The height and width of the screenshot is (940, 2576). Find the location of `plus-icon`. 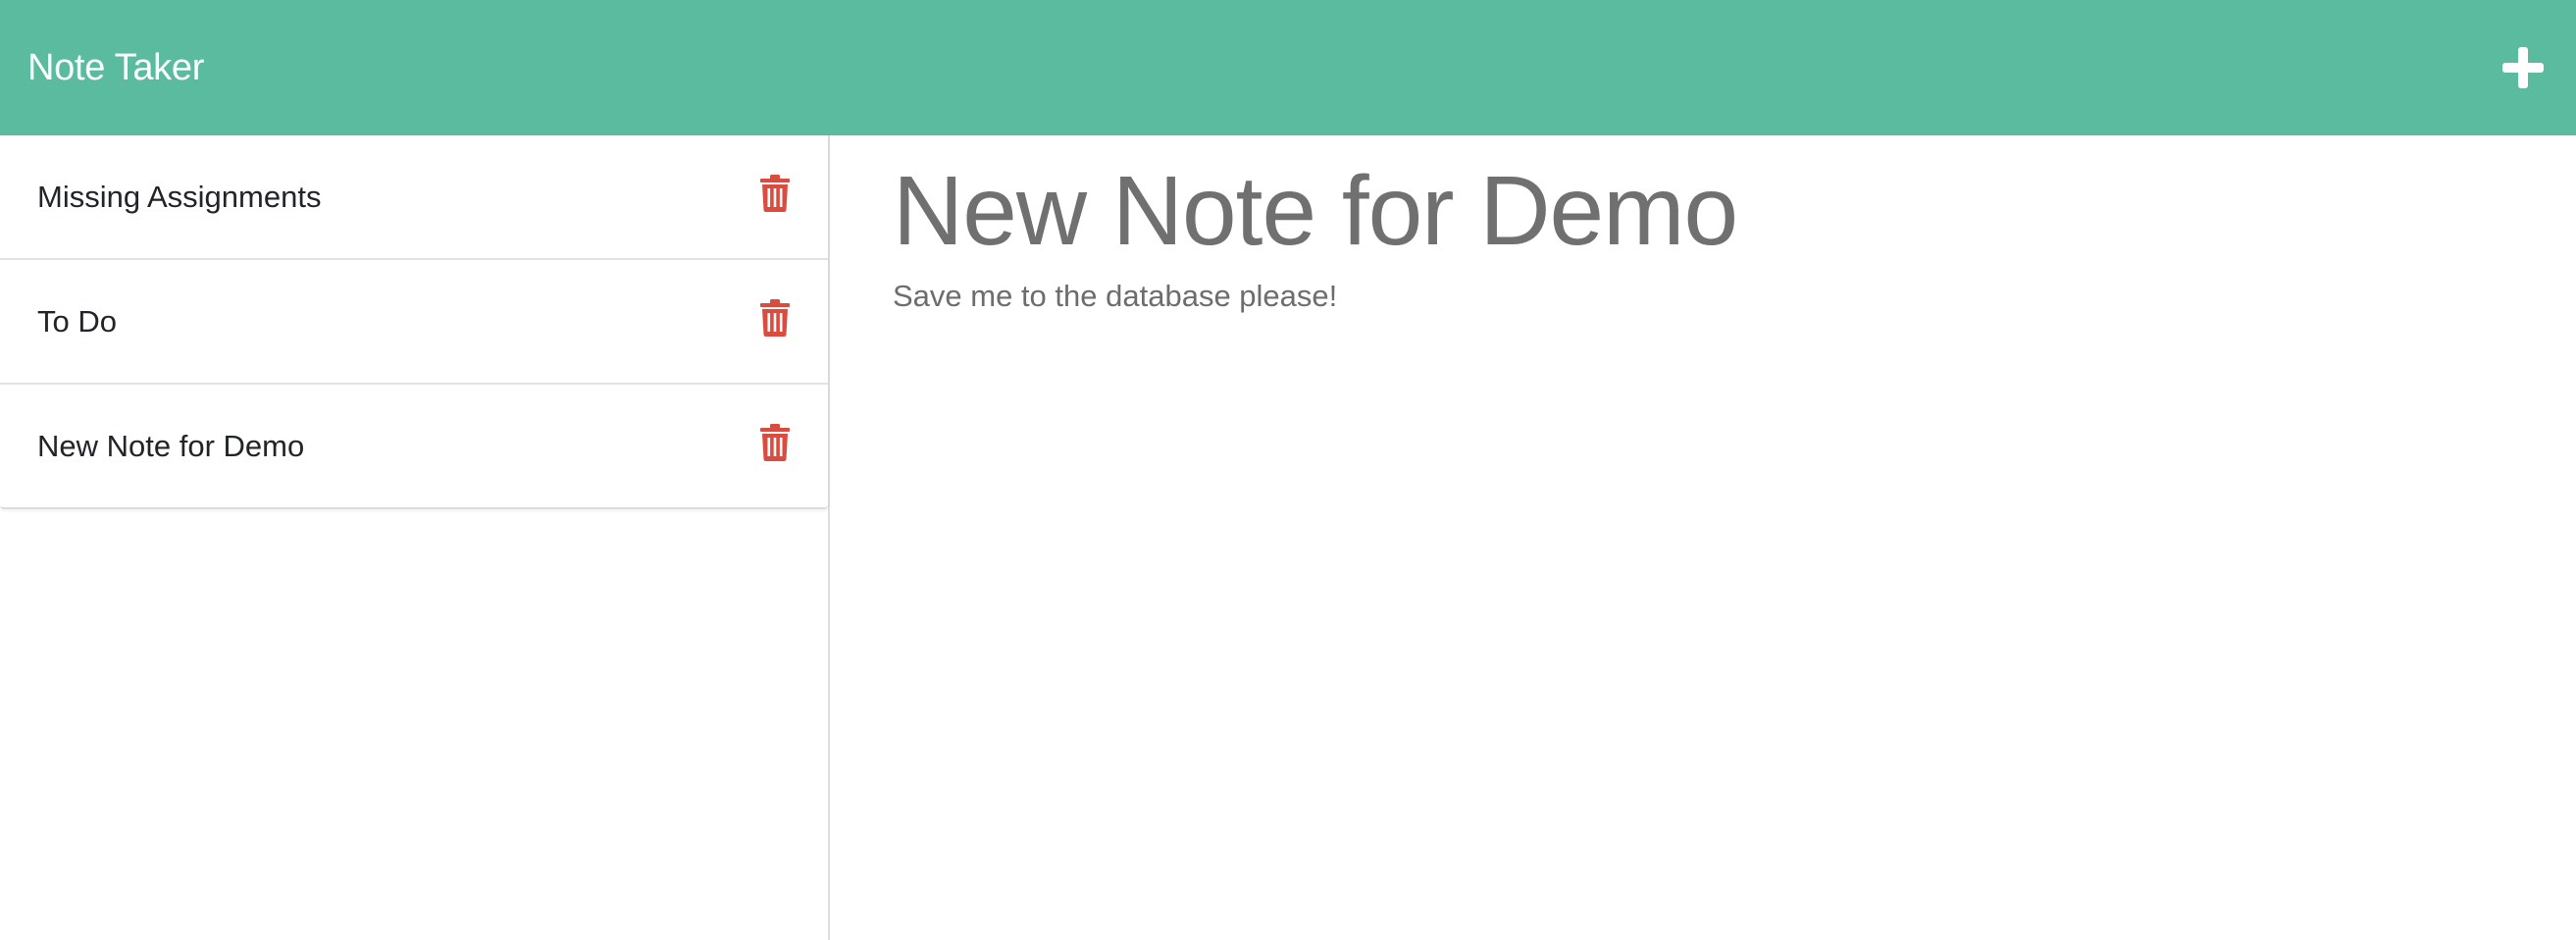

plus-icon is located at coordinates (2523, 67).